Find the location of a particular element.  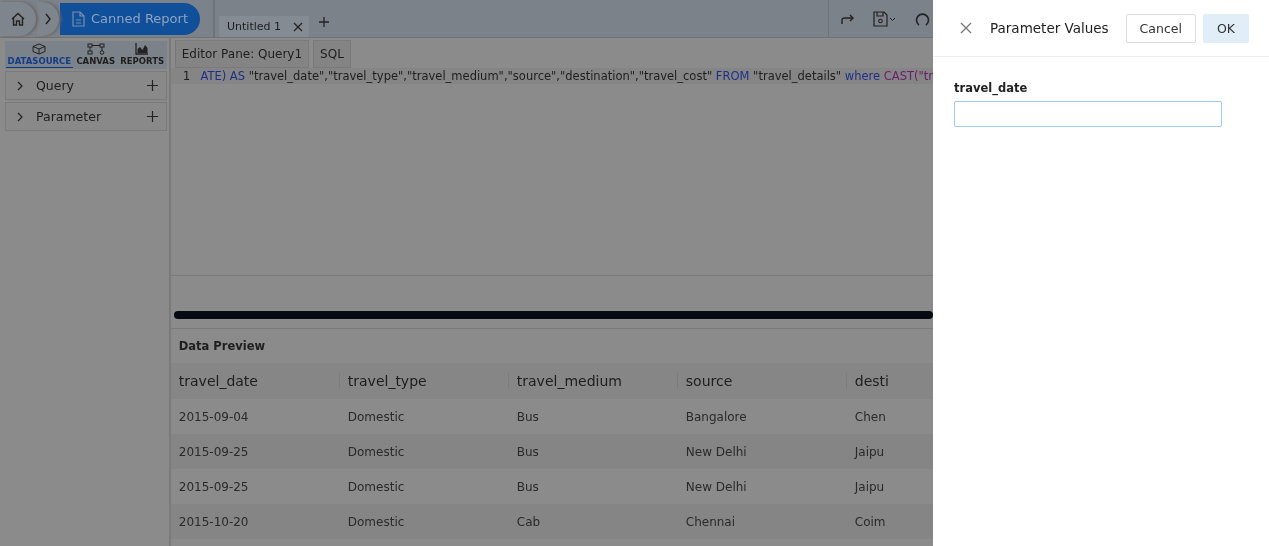

input-field is located at coordinates (1088, 114).